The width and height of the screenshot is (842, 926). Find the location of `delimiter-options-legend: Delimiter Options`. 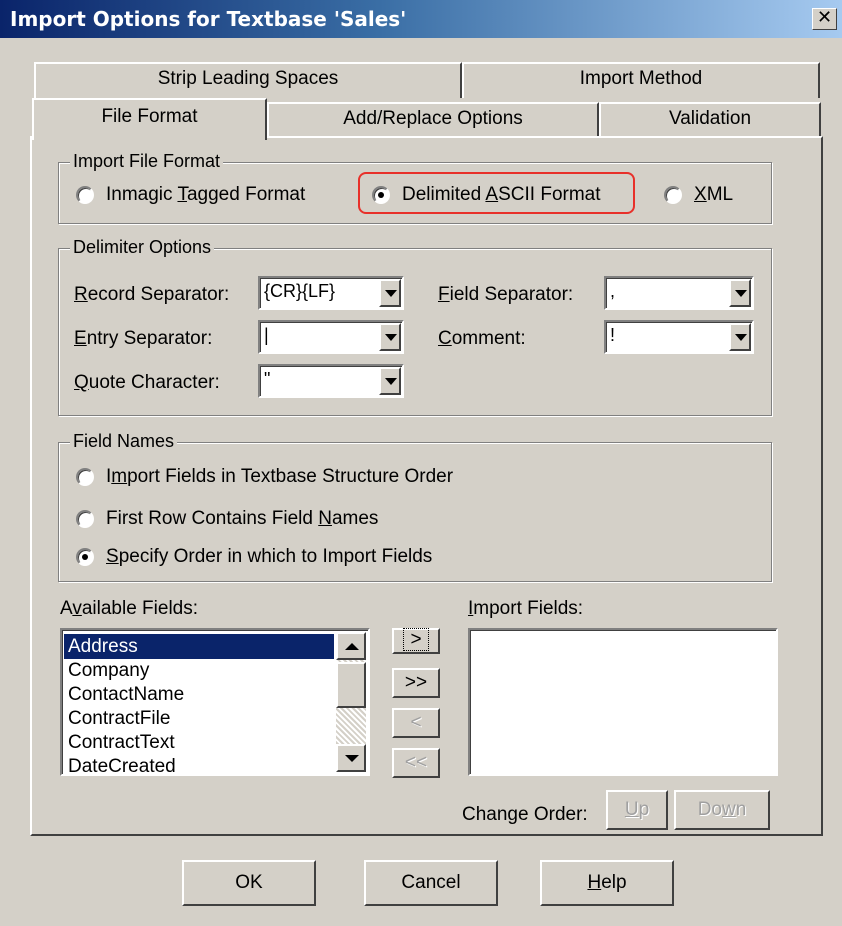

delimiter-options-legend: Delimiter Options is located at coordinates (142, 247).